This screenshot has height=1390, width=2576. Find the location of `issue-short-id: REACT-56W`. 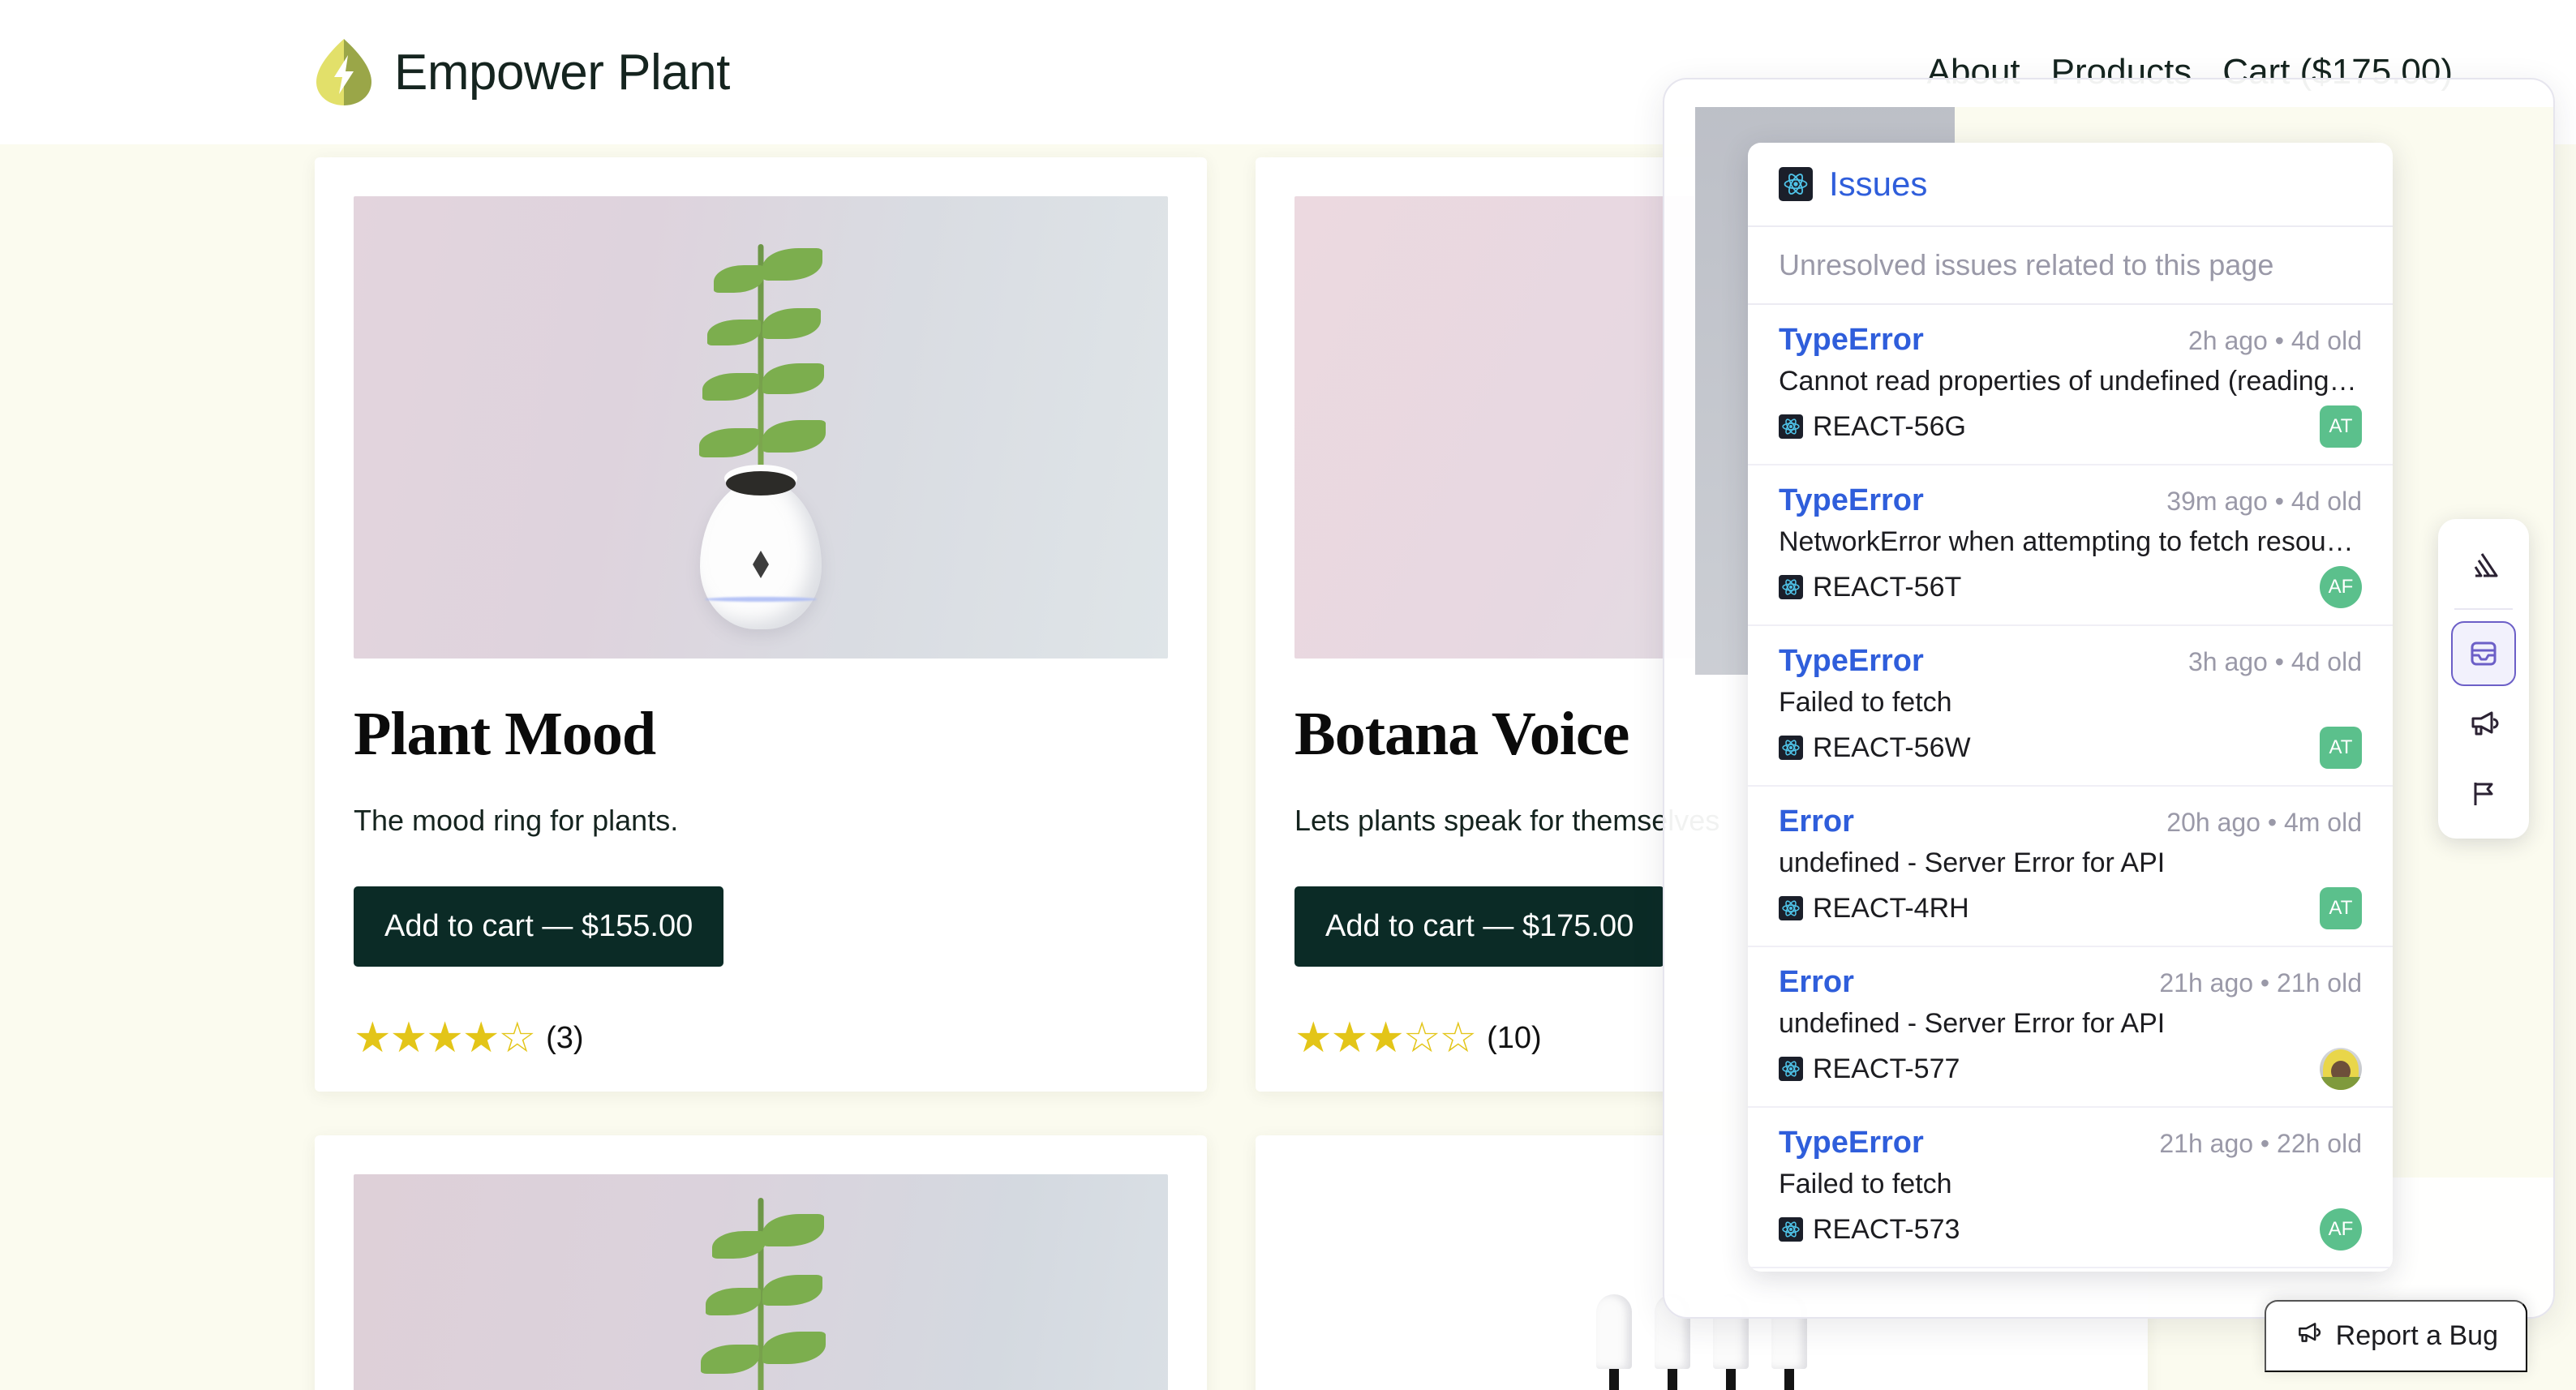

issue-short-id: REACT-56W is located at coordinates (1892, 747).